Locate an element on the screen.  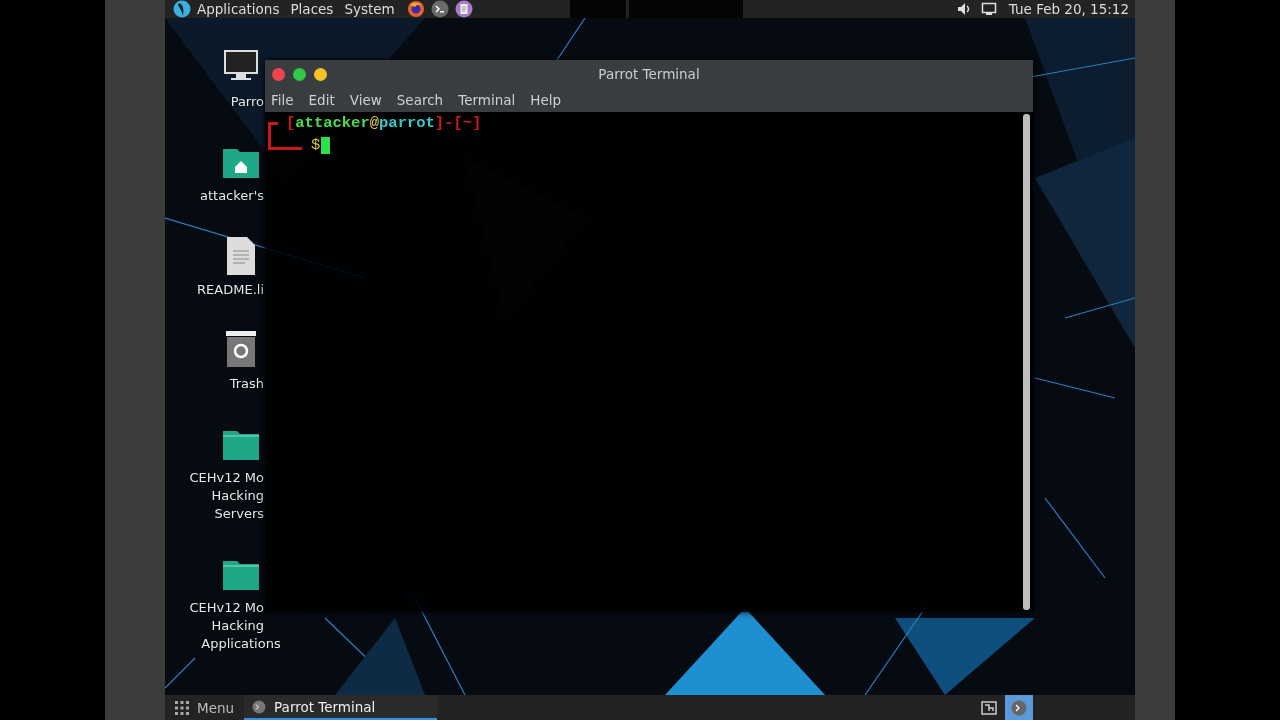
workspace-icon is located at coordinates (989, 707).